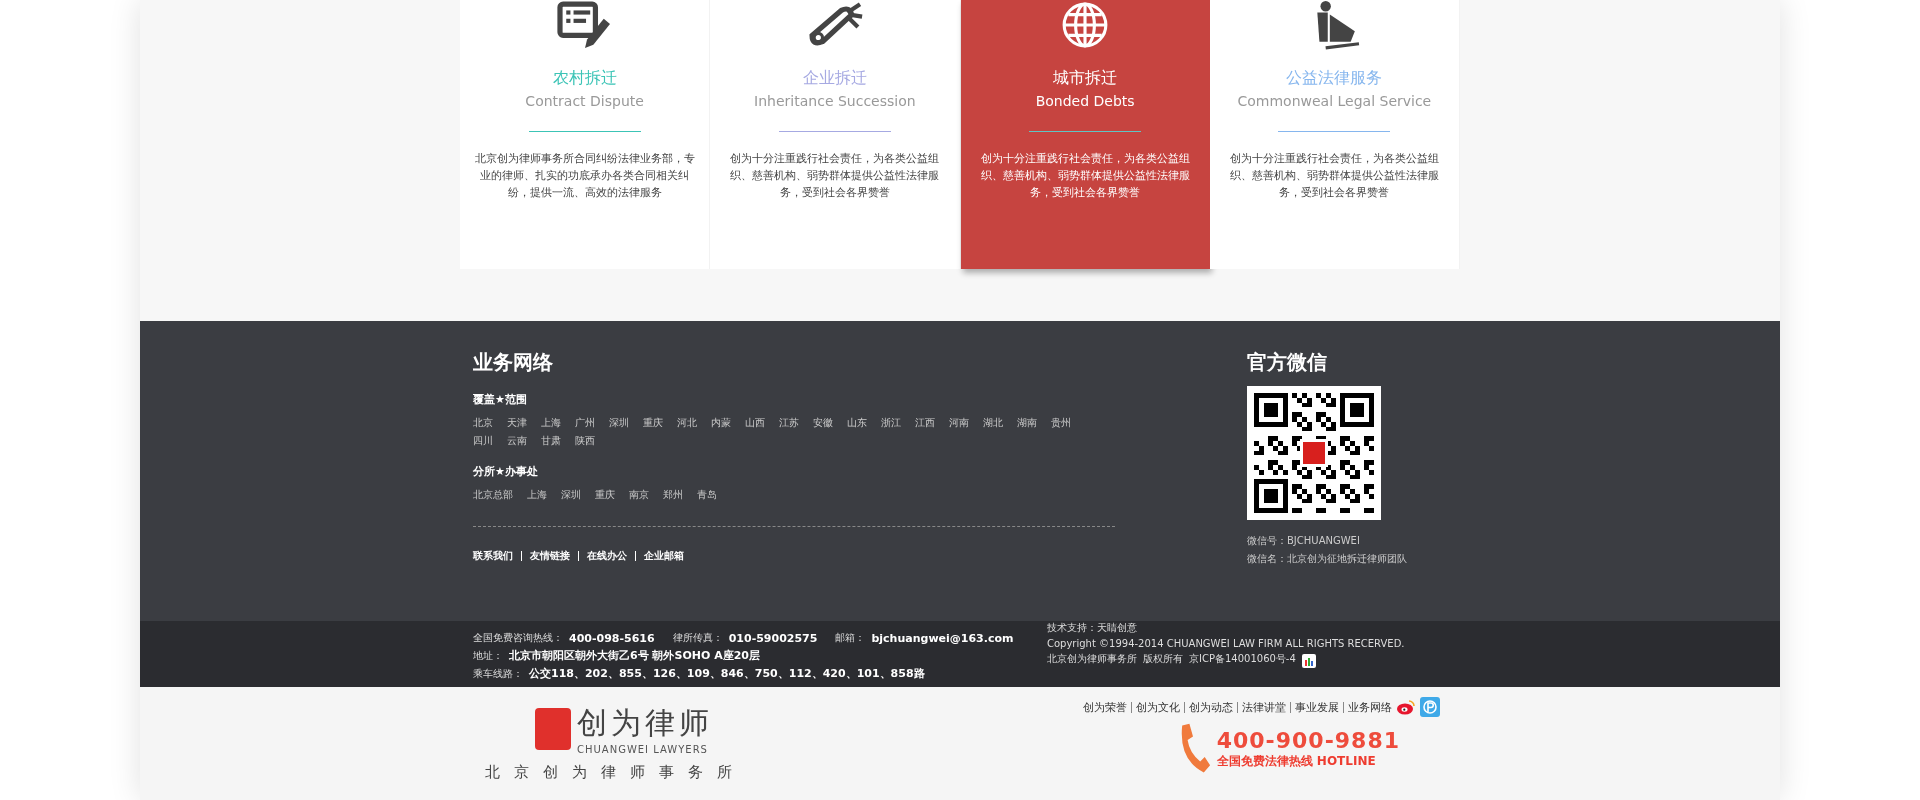  I want to click on footer-link: 在线办公, so click(607, 556).